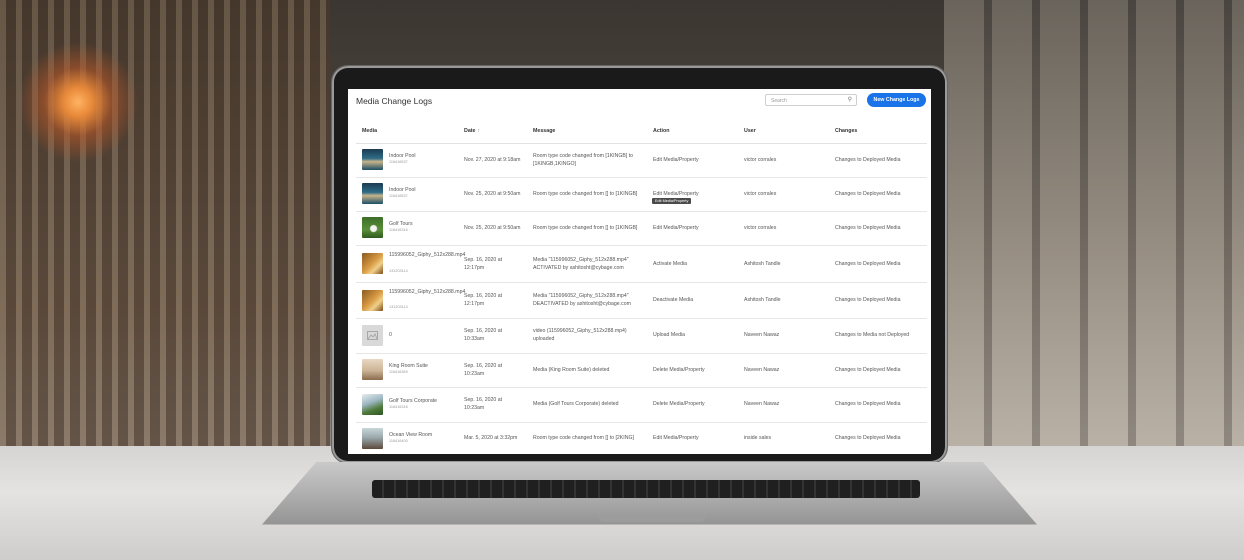 This screenshot has width=1244, height=560. I want to click on laptop-keyboard, so click(646, 489).